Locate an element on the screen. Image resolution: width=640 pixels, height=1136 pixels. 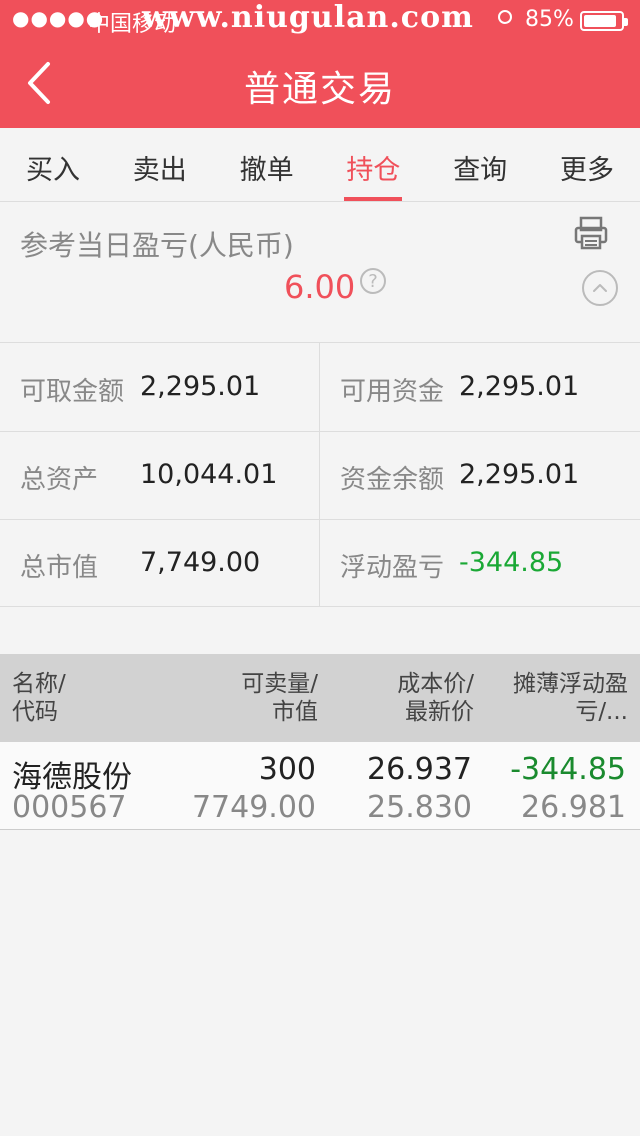
floating-pl-label: 浮动盈亏 is located at coordinates (392, 568).